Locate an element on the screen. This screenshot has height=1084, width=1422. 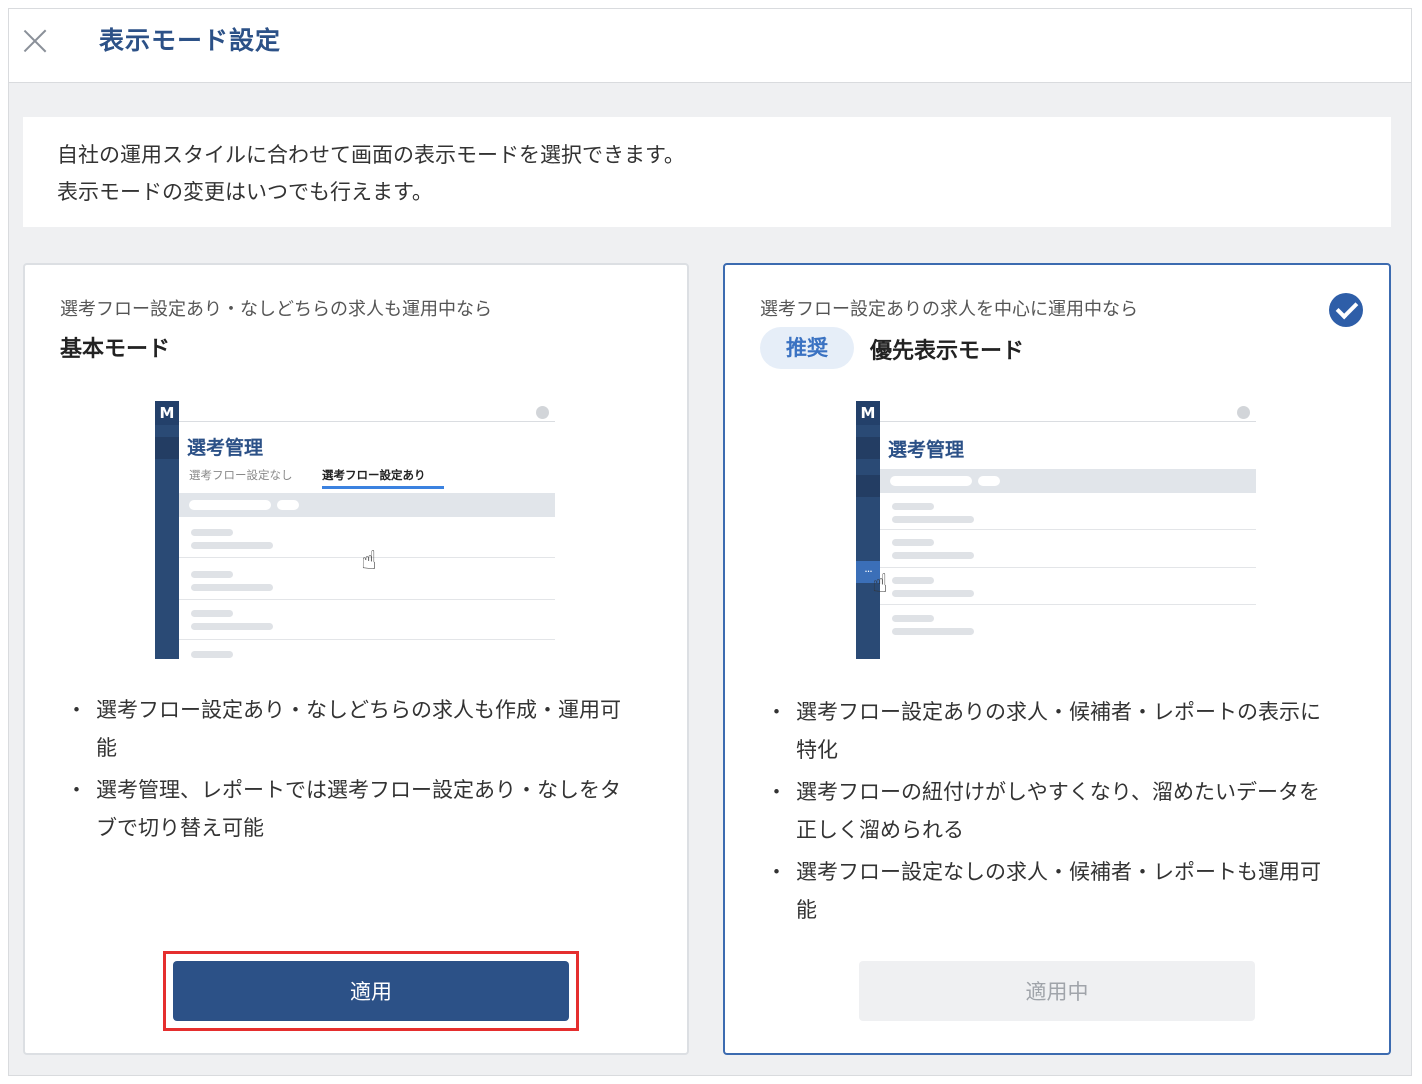
modal-title: 表示モード設定 is located at coordinates (190, 40).